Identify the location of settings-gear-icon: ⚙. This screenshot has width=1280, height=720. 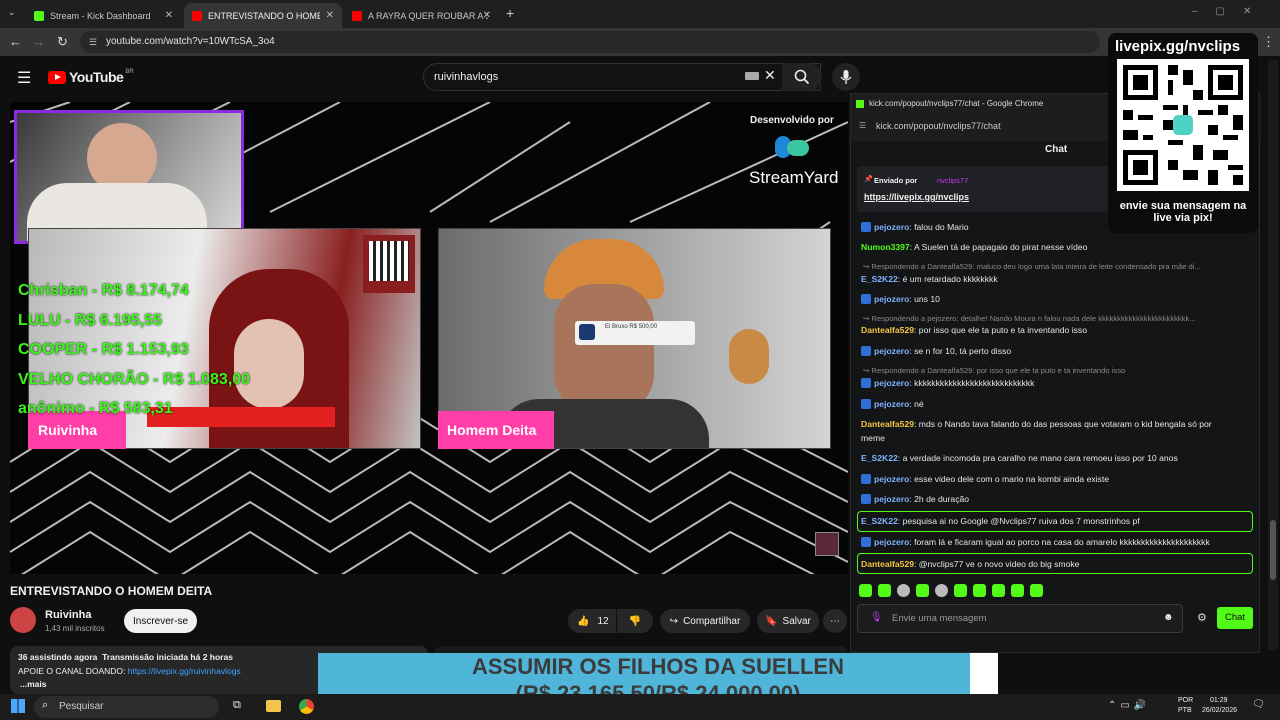
(1202, 617).